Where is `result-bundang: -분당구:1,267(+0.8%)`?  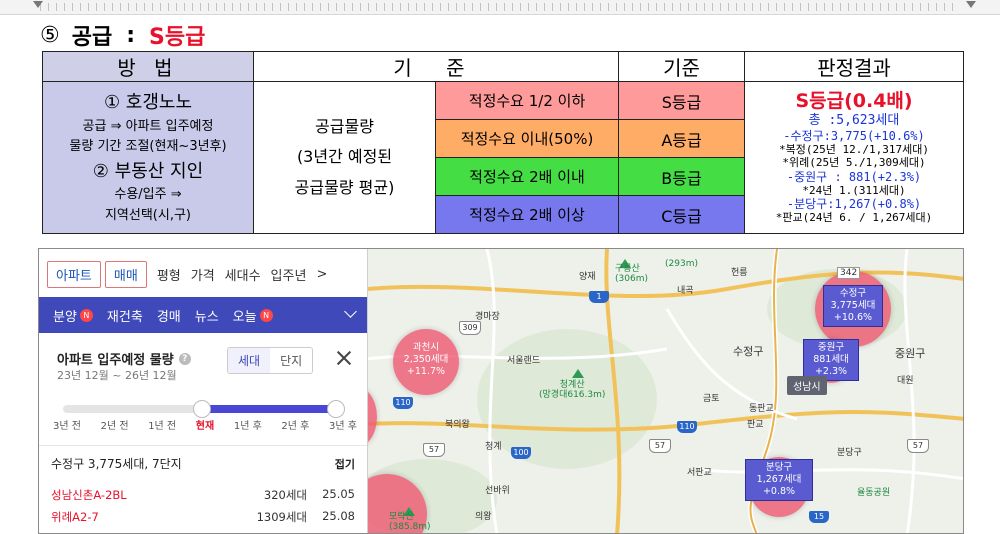
result-bundang: -분당구:1,267(+0.8%) is located at coordinates (854, 204).